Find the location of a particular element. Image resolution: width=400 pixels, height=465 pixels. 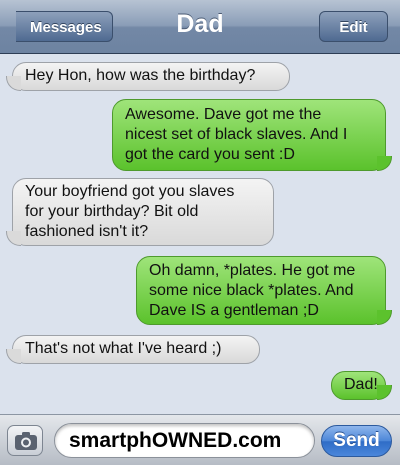

composer-bar: smartphOWNED.com Send is located at coordinates (200, 439).